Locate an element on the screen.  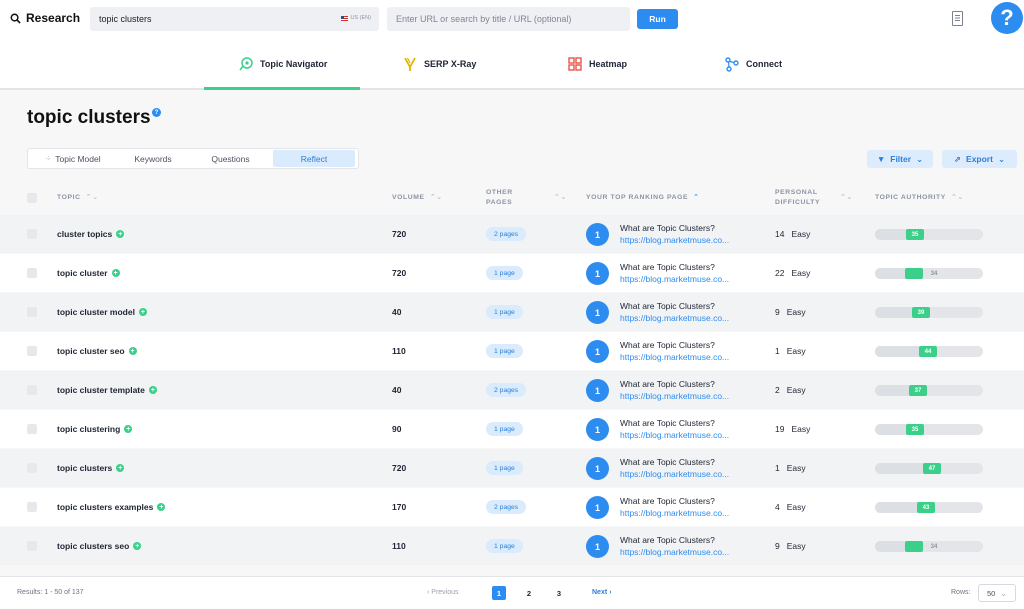
topic-cell: topic clustering + is located at coordinates (95, 429).